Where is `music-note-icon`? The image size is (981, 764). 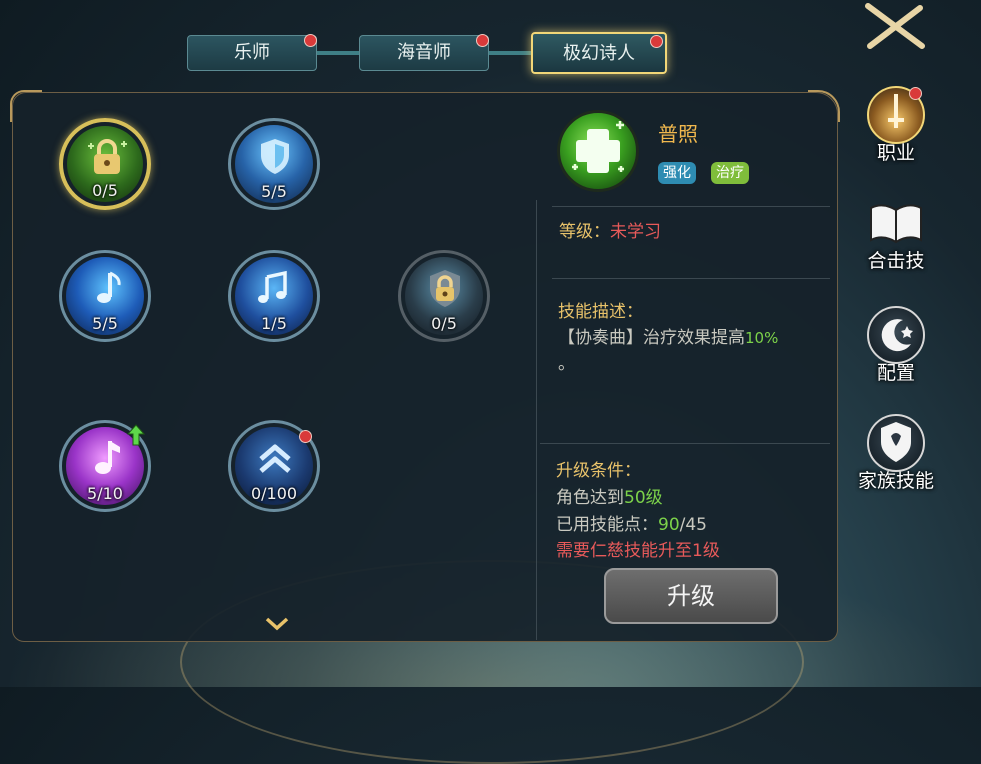 music-note-icon is located at coordinates (109, 287).